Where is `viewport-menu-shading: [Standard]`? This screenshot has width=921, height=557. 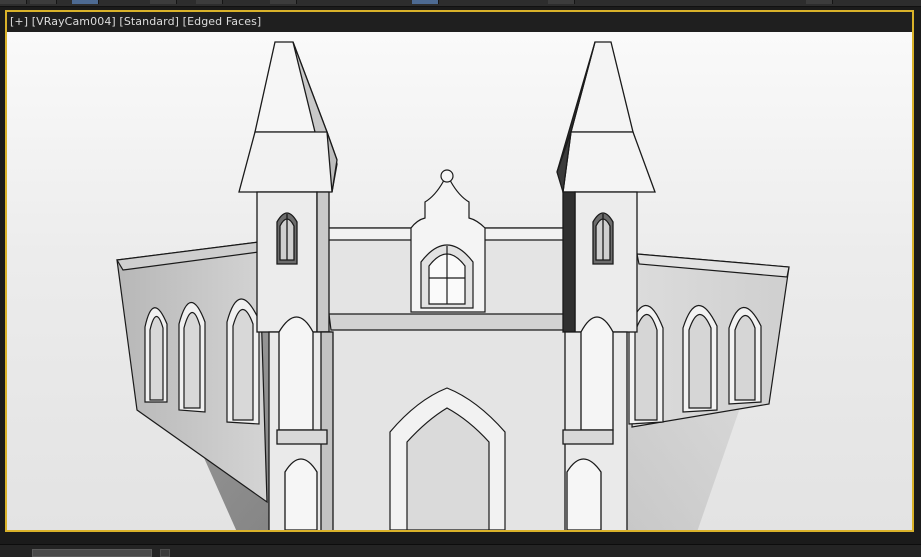
viewport-menu-shading: [Standard] is located at coordinates (149, 21).